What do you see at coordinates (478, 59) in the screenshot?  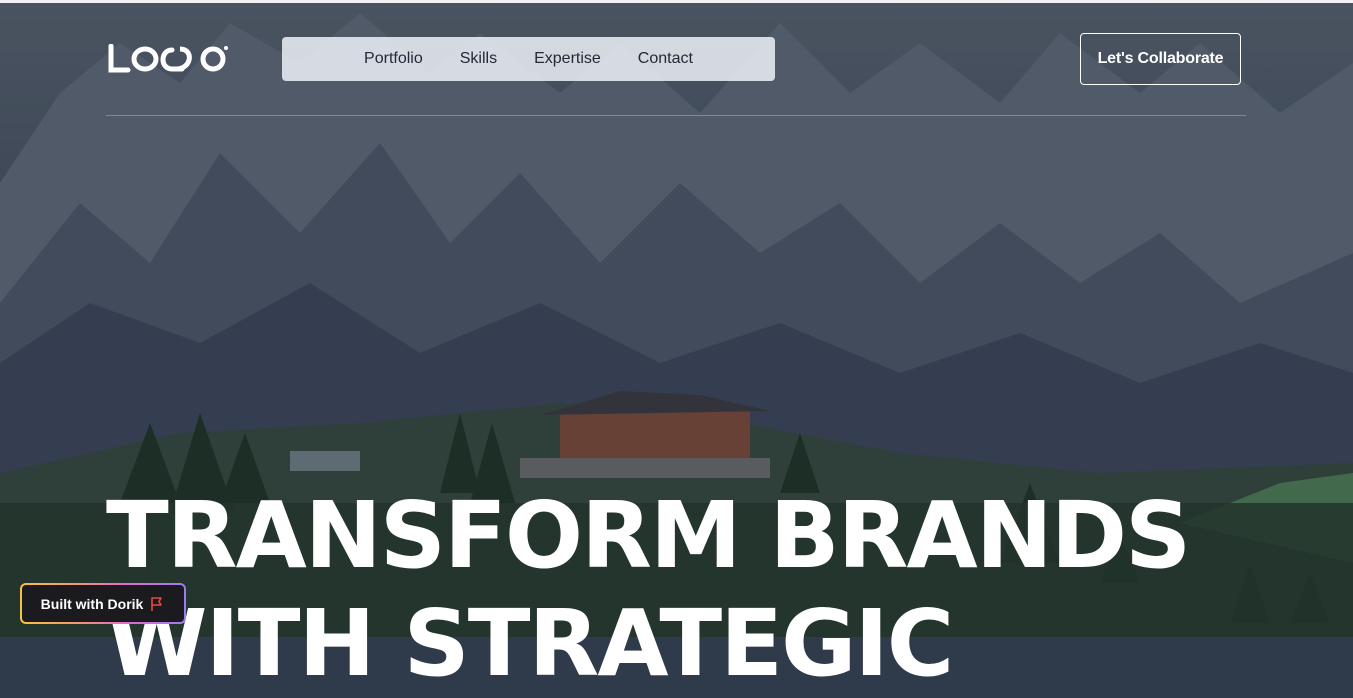 I see `nav-skills: Skills` at bounding box center [478, 59].